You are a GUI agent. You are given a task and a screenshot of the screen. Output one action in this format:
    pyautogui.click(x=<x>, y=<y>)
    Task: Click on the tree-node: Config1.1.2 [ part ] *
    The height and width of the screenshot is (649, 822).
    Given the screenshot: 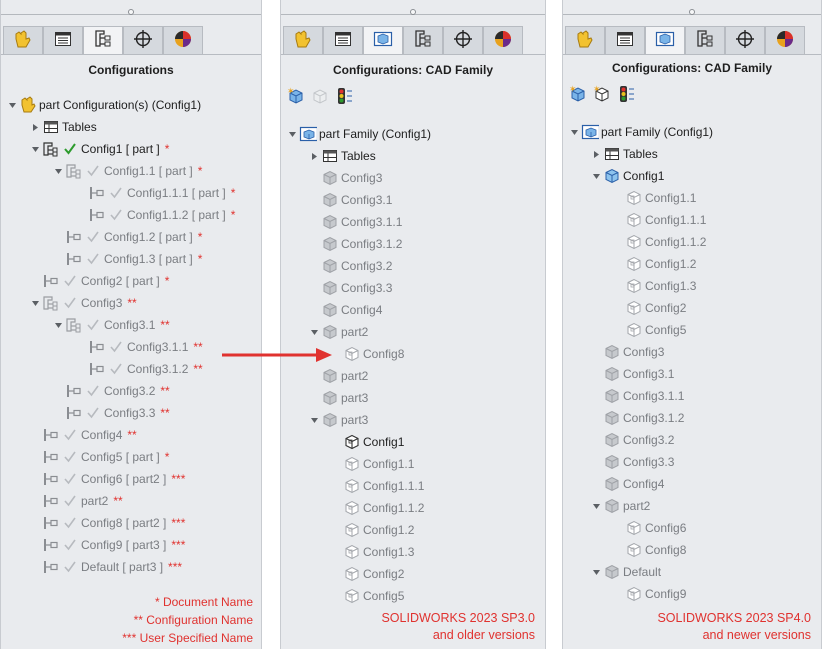 What is the action you would take?
    pyautogui.click(x=154, y=215)
    